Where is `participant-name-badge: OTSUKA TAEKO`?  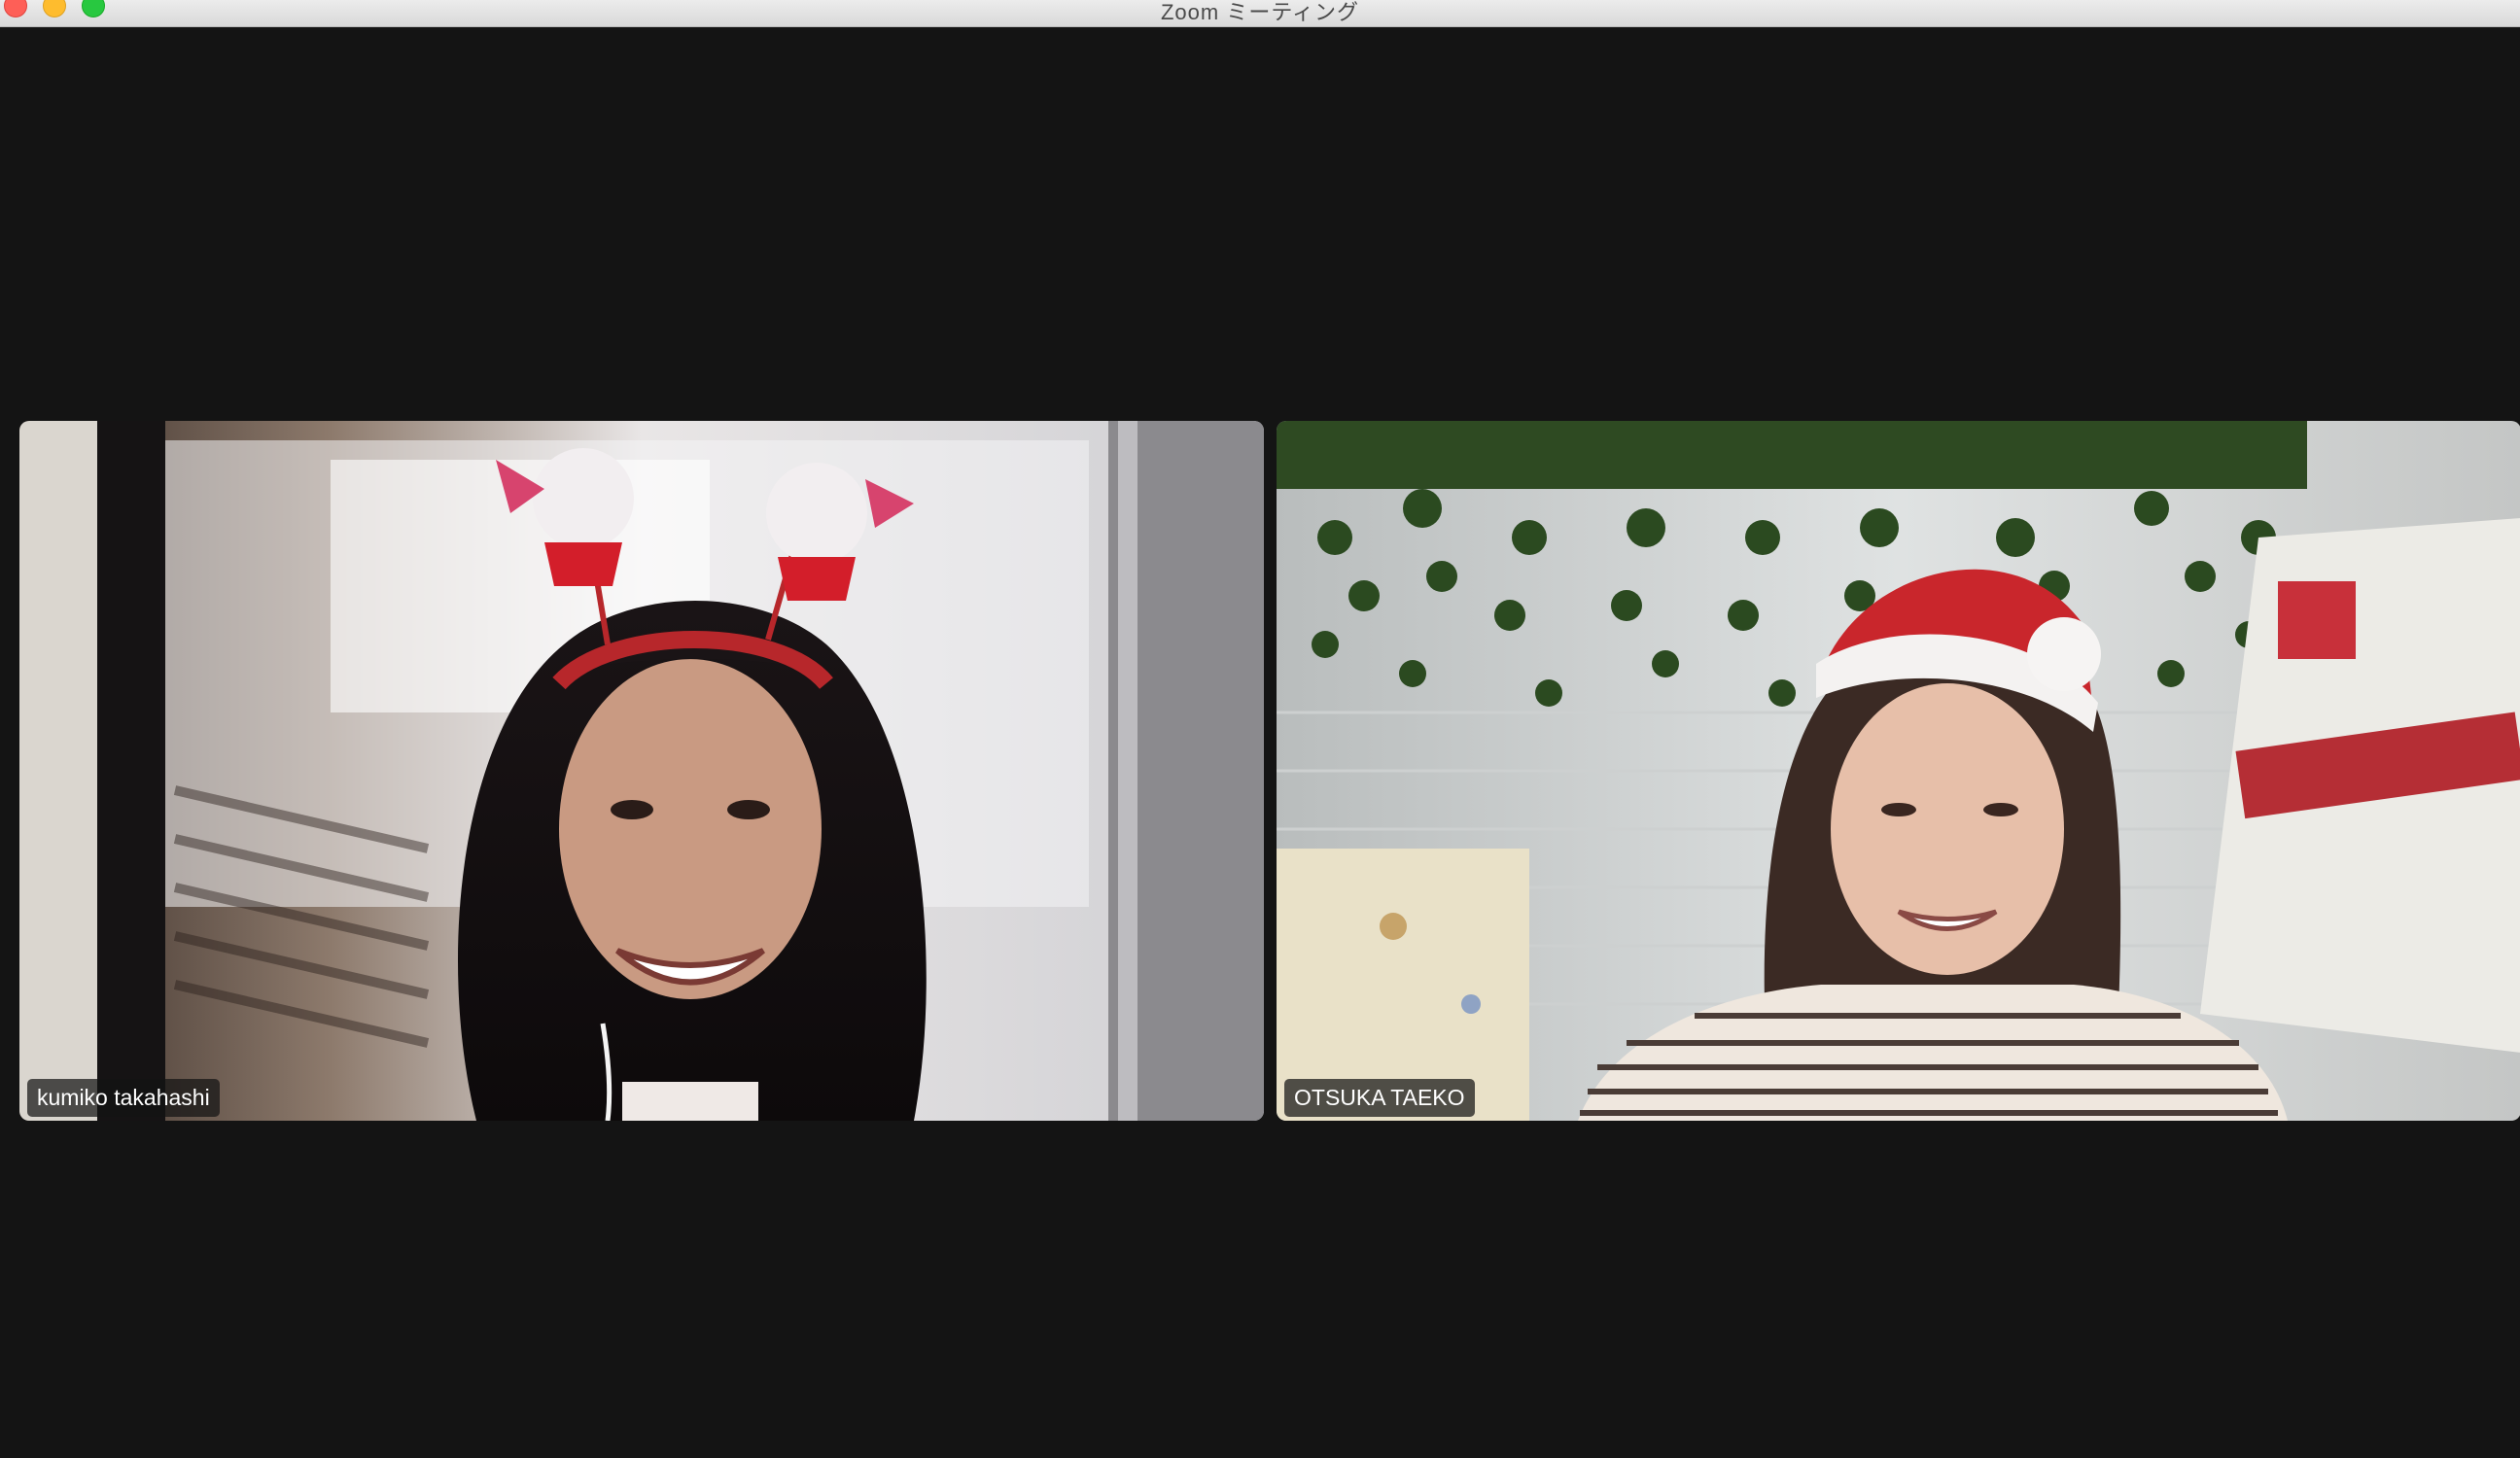
participant-name-badge: OTSUKA TAEKO is located at coordinates (1379, 1098).